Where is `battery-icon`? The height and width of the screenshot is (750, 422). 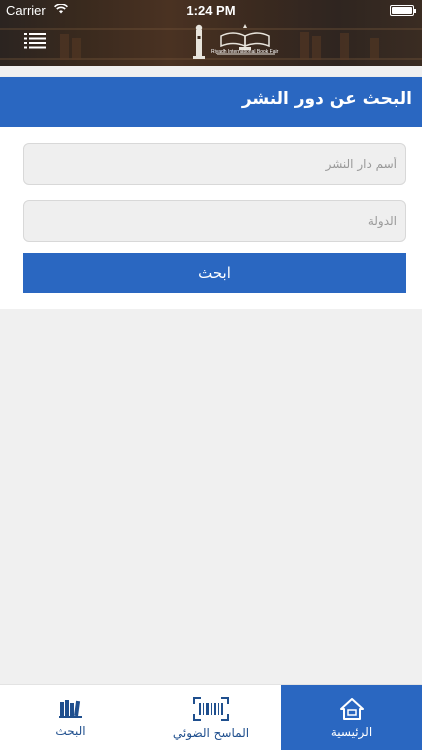 battery-icon is located at coordinates (403, 10).